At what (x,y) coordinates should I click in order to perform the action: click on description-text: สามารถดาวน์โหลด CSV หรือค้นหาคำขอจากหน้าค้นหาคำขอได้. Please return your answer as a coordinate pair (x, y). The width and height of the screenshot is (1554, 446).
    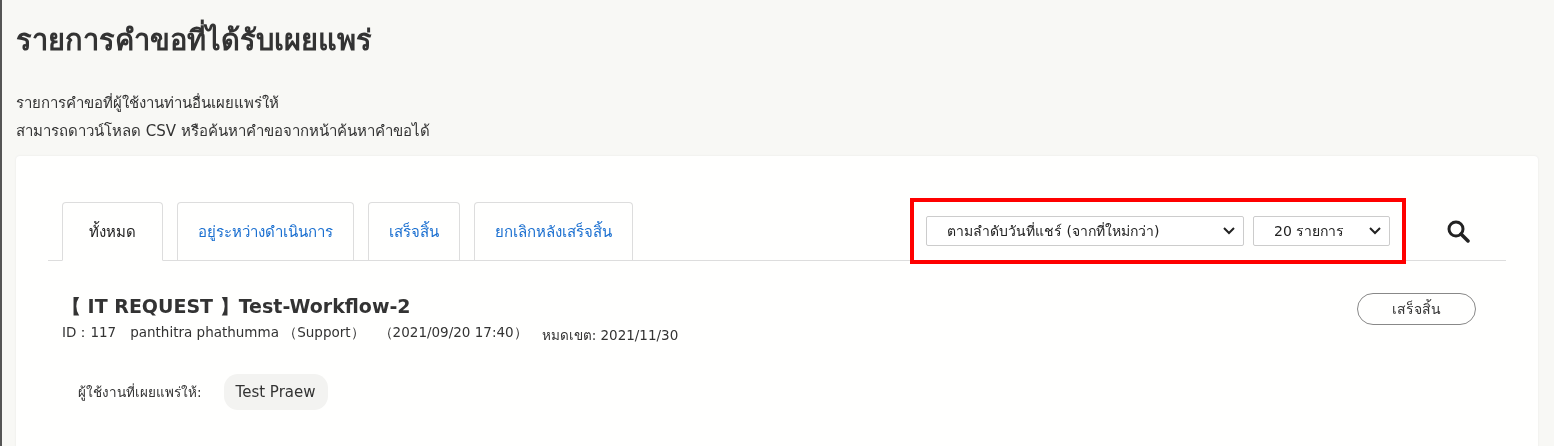
    Looking at the image, I should click on (223, 131).